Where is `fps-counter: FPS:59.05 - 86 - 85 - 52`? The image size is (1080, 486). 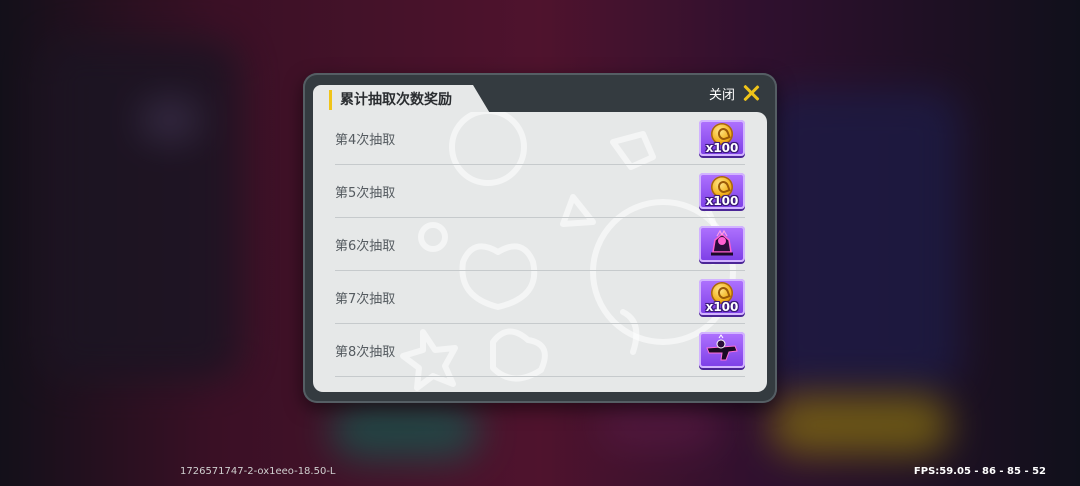 fps-counter: FPS:59.05 - 86 - 85 - 52 is located at coordinates (979, 471).